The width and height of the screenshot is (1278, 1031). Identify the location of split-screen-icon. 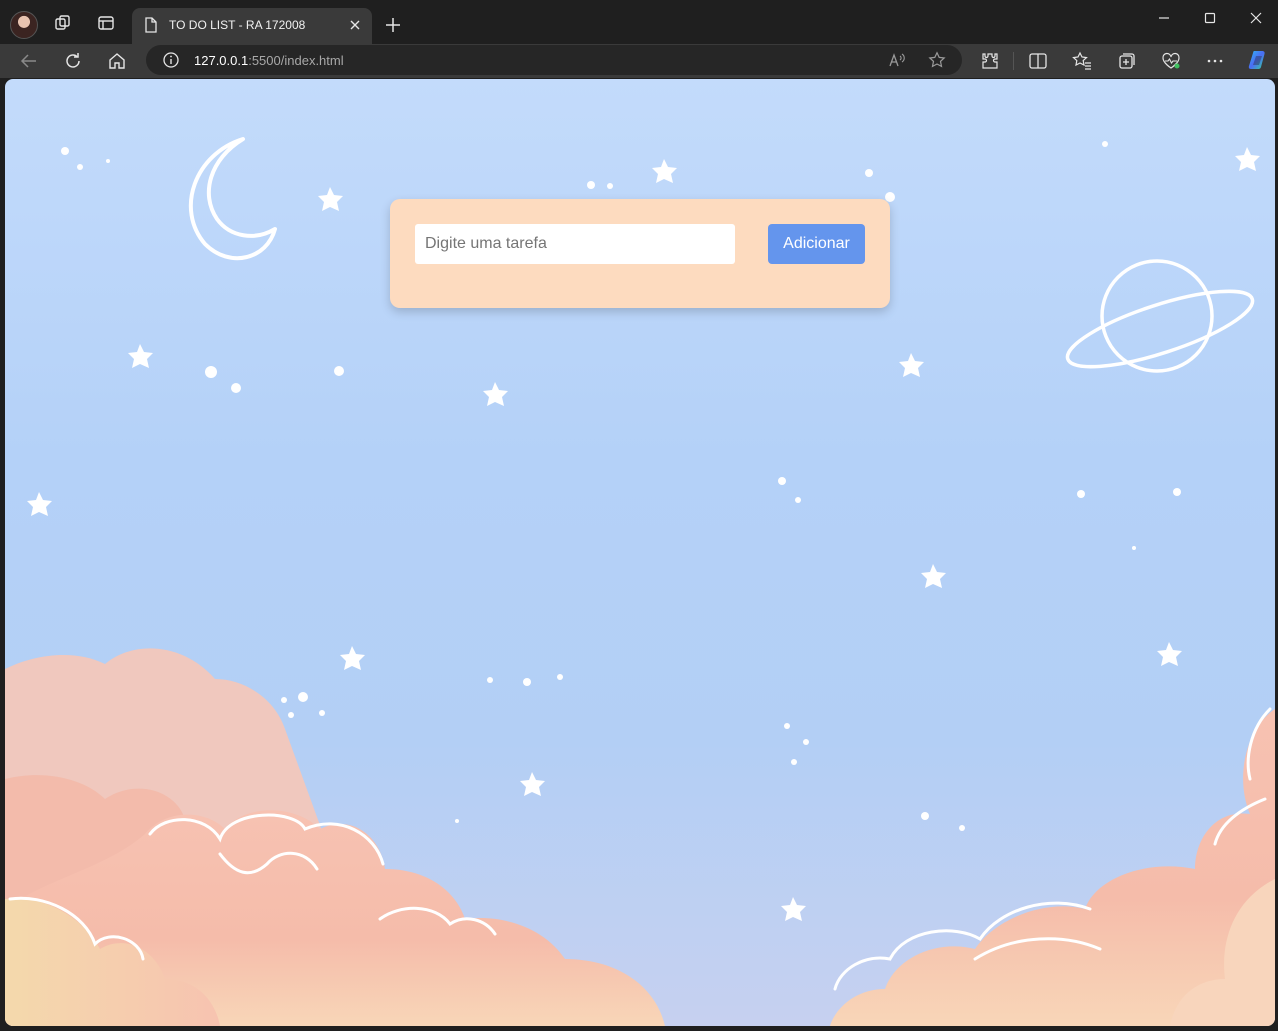
(1038, 61).